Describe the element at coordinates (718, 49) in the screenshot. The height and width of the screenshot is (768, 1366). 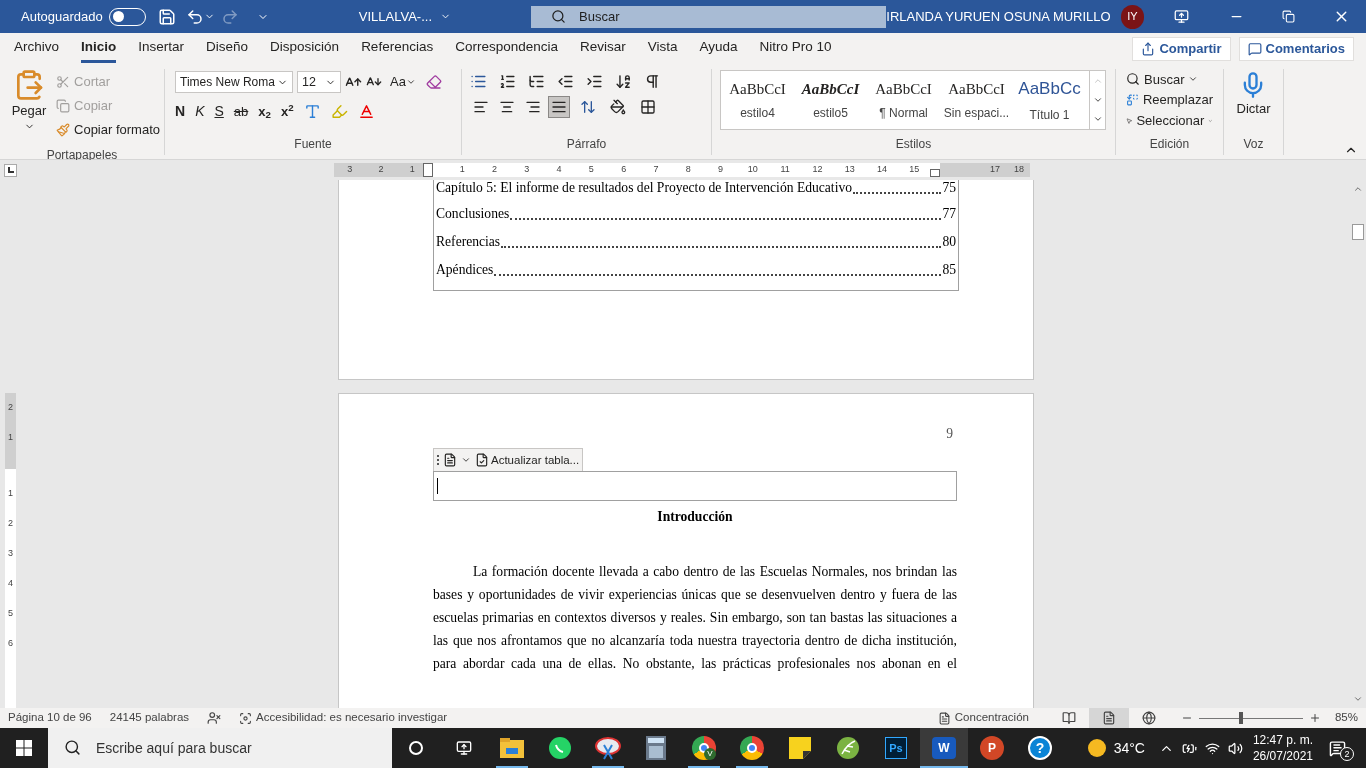
I see `menu-tab: Ayuda` at that location.